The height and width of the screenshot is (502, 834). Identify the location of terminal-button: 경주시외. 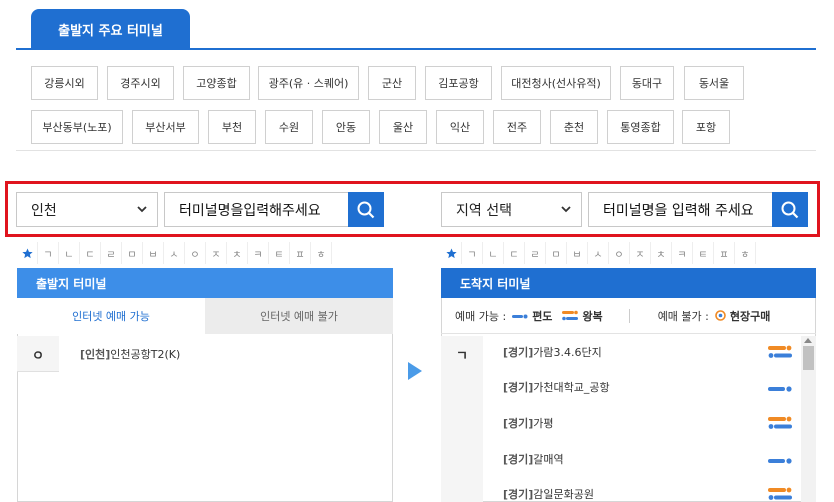
(140, 83).